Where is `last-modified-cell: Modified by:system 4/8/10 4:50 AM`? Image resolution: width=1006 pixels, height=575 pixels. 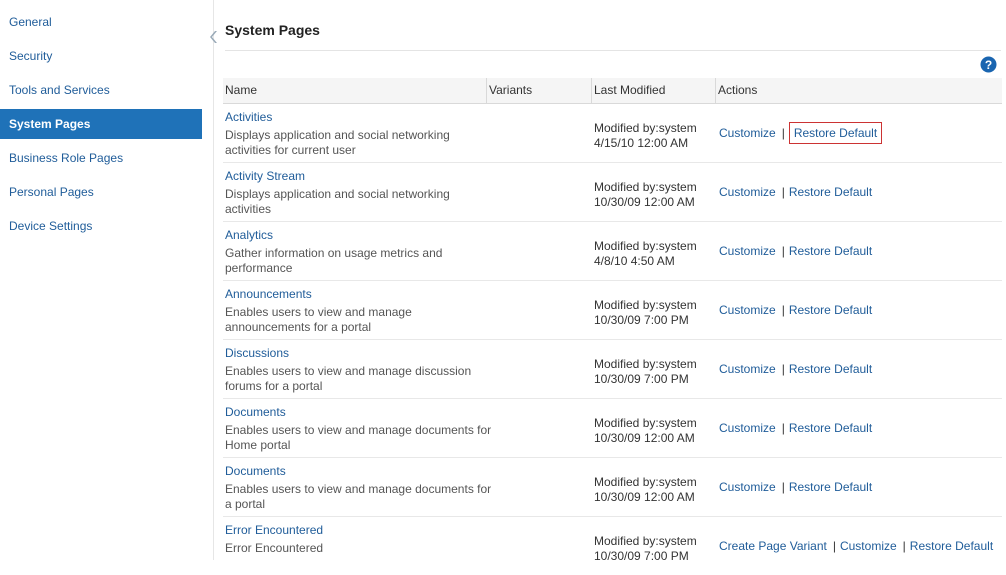 last-modified-cell: Modified by:system 4/8/10 4:50 AM is located at coordinates (654, 254).